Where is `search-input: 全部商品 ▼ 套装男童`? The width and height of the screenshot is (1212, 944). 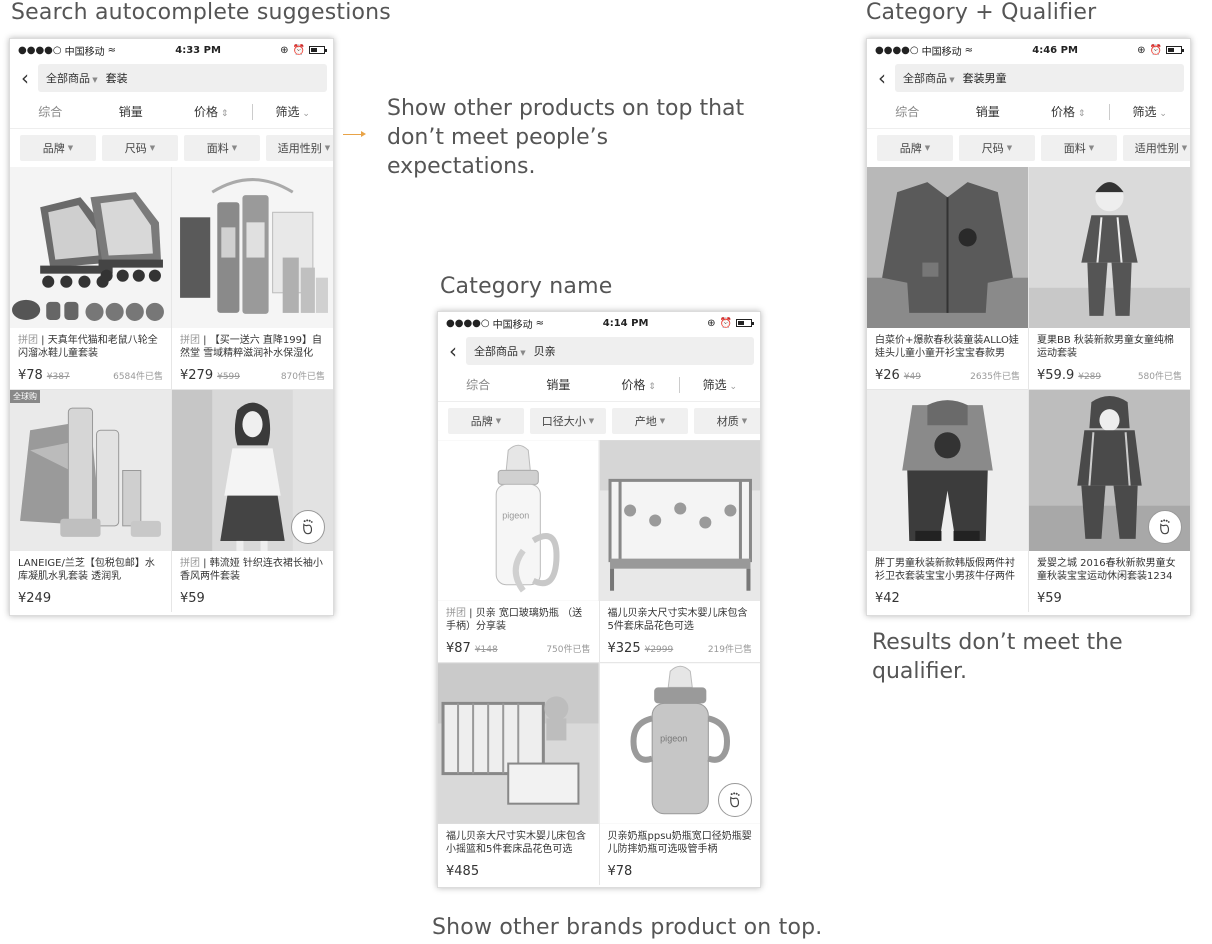
search-input: 全部商品 ▼ 套装男童 is located at coordinates (1039, 78).